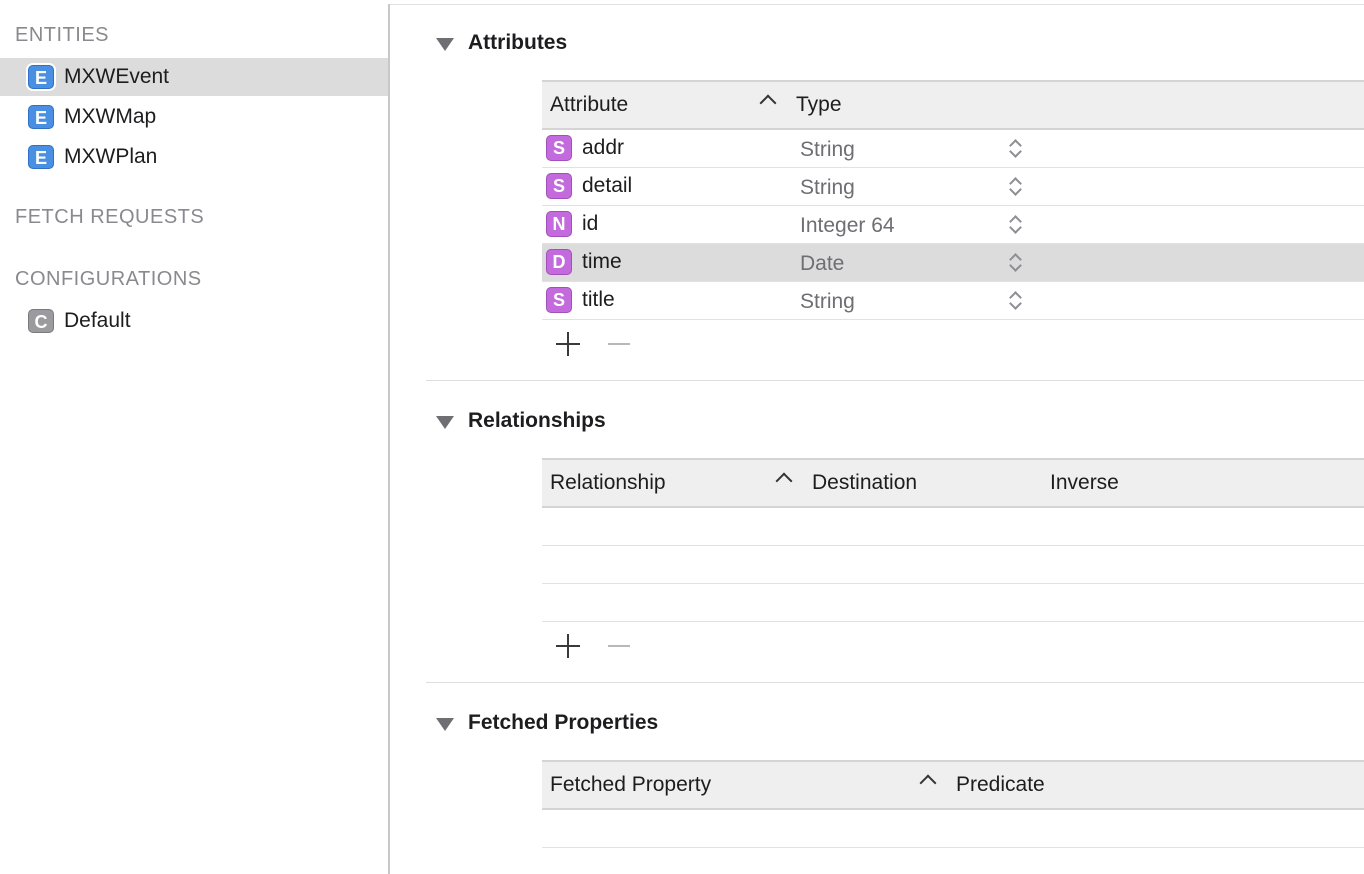  What do you see at coordinates (822, 264) in the screenshot?
I see `attribute-type-popup: Date` at bounding box center [822, 264].